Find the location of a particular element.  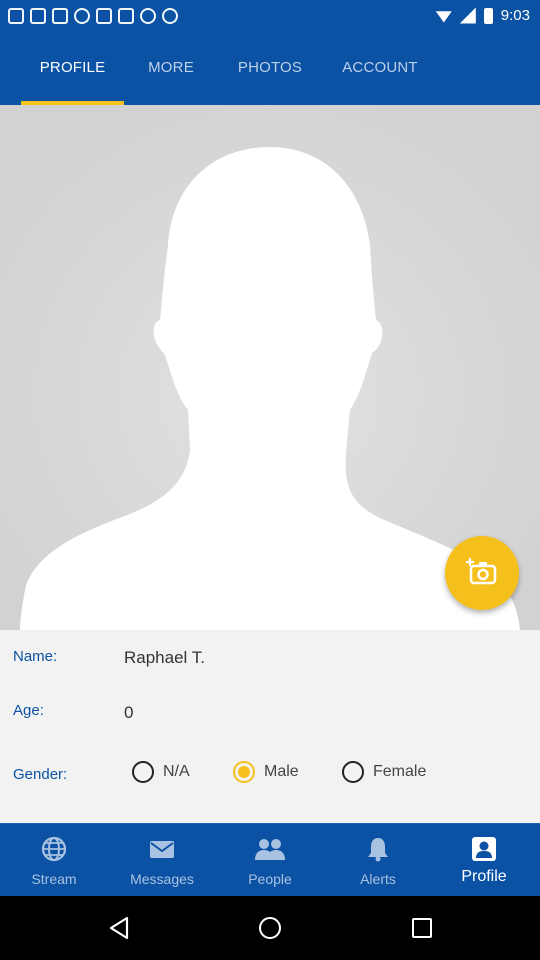

nav-label: People is located at coordinates (270, 879).